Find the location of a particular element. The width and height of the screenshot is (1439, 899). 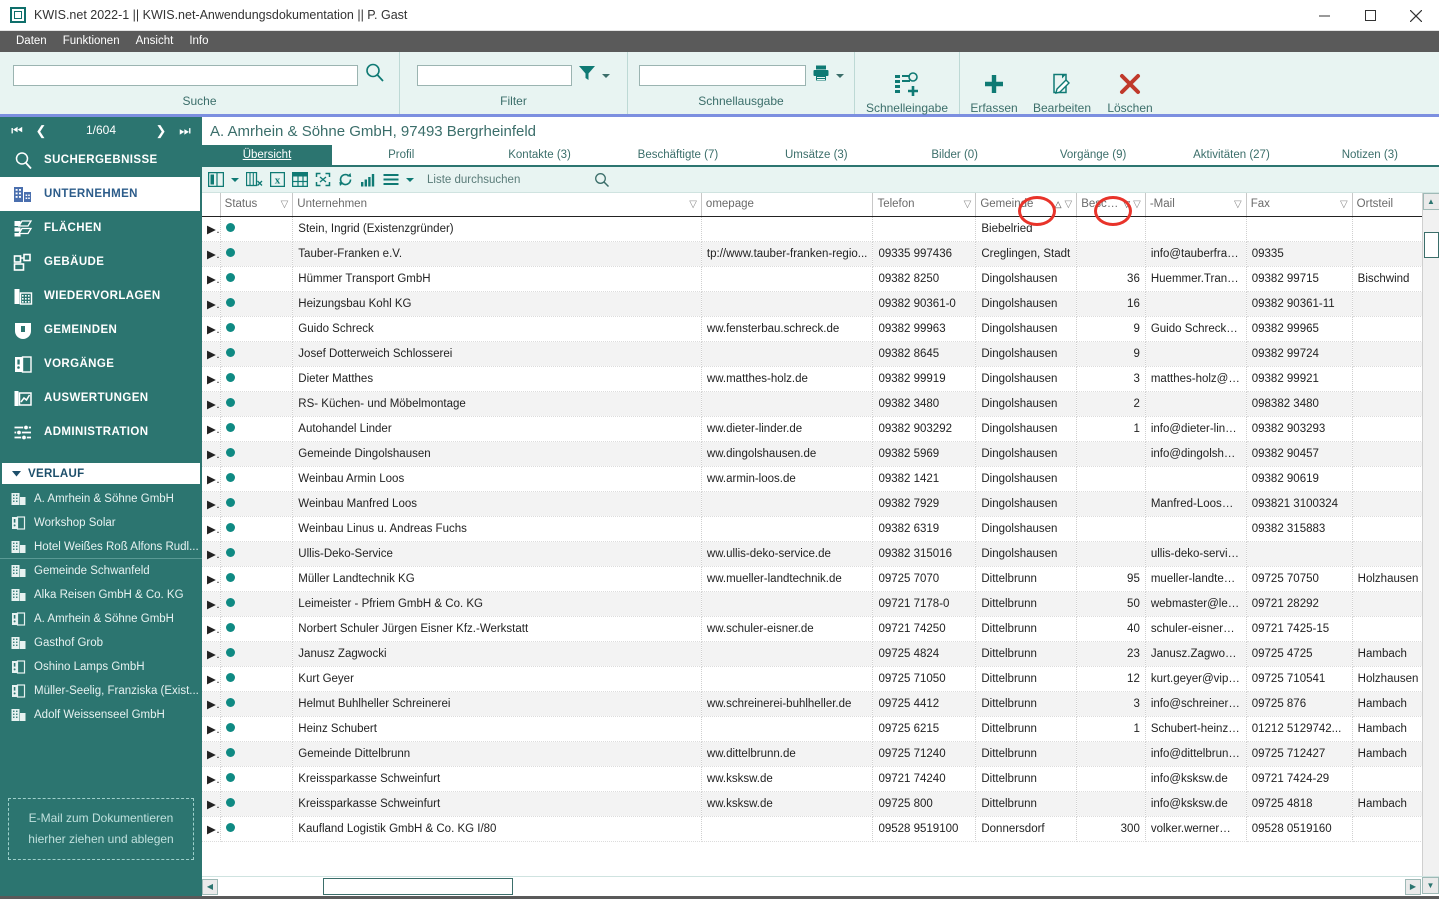

sidebar-item-flaechen: FLÄCHEN is located at coordinates (101, 228).